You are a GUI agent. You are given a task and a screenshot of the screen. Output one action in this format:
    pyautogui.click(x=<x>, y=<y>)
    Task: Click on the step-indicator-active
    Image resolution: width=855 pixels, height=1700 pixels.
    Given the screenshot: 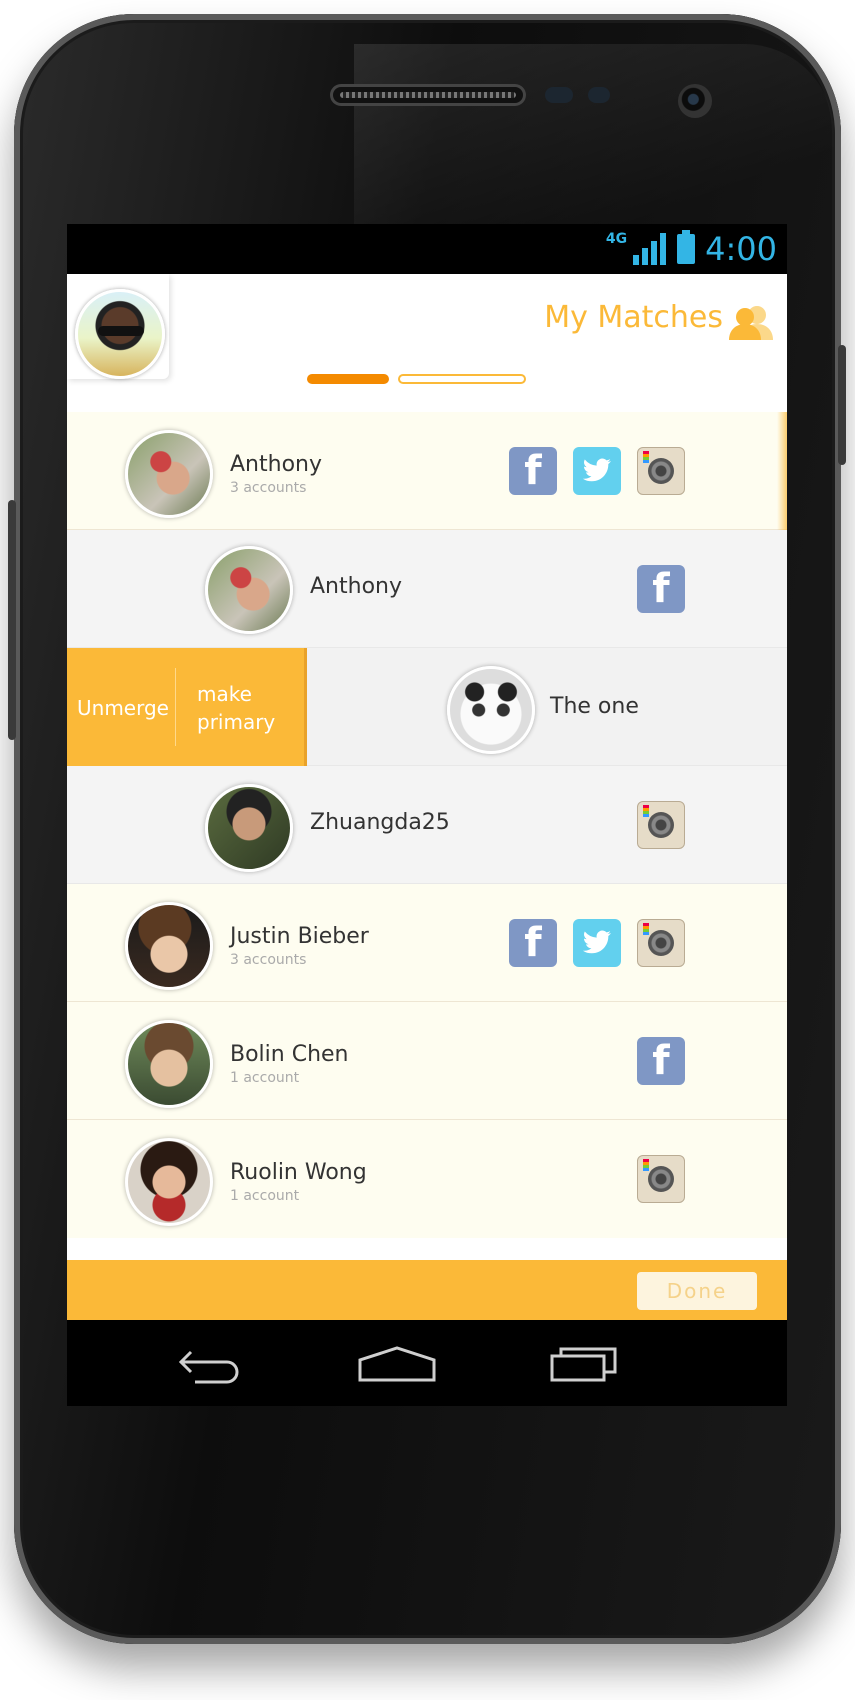 What is the action you would take?
    pyautogui.click(x=348, y=379)
    